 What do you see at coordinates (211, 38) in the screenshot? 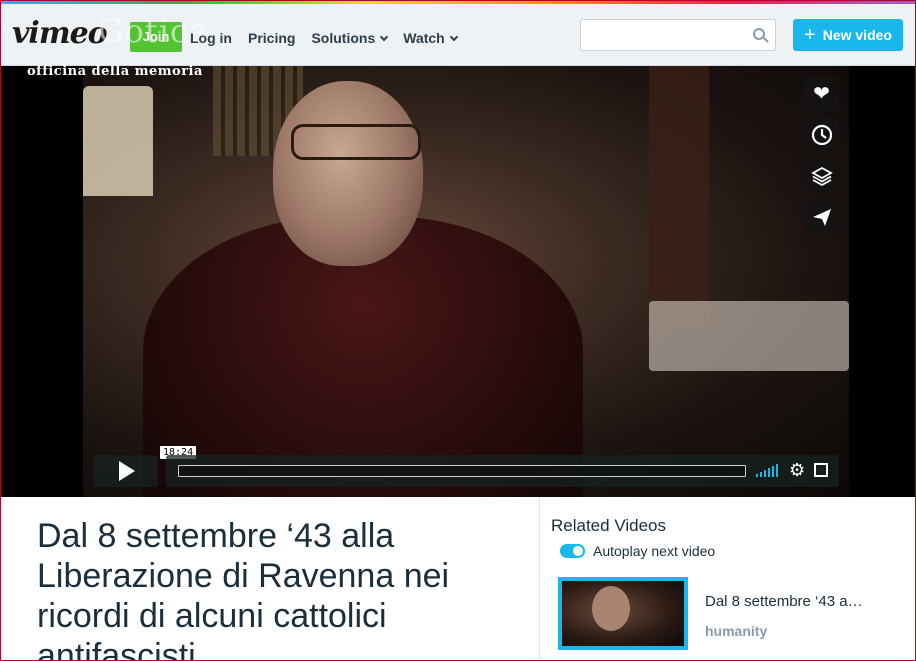
I see `nav-login: Log in` at bounding box center [211, 38].